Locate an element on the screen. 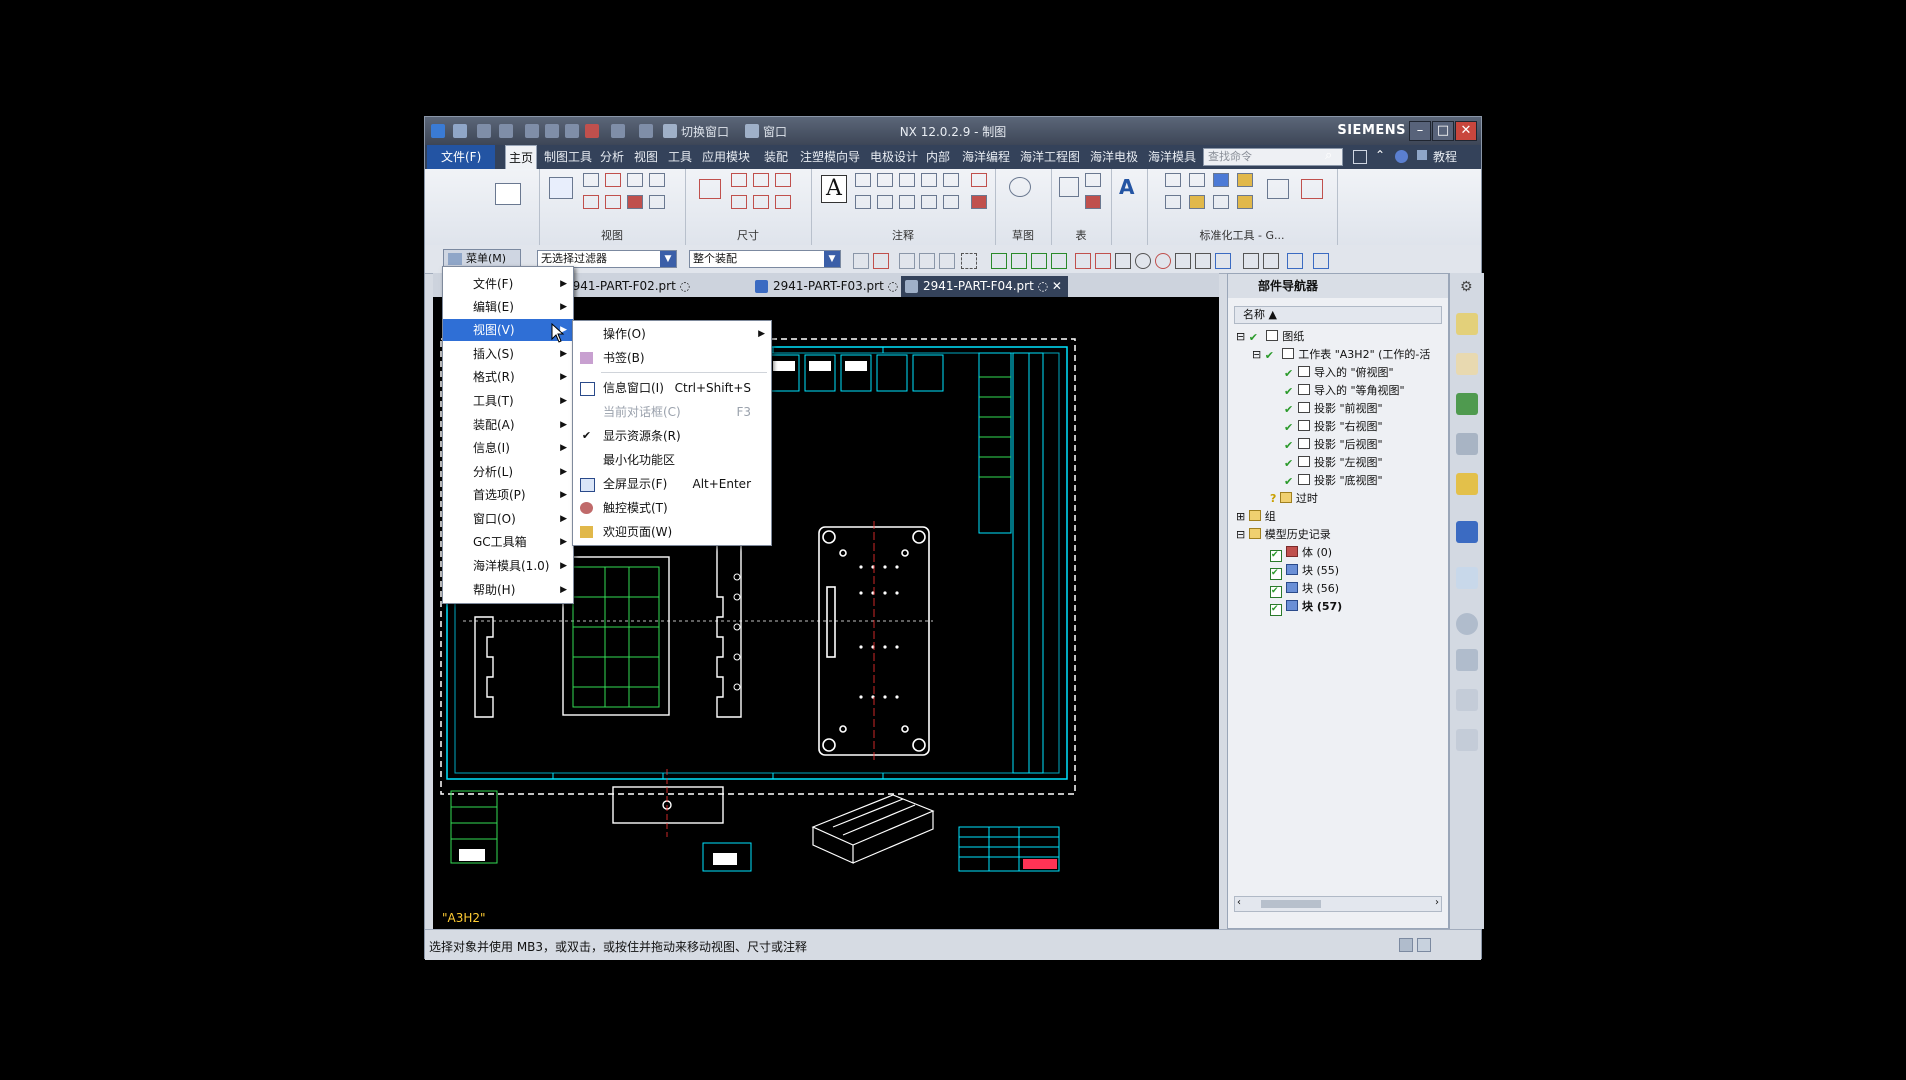  close-button: ✕ is located at coordinates (1466, 131).